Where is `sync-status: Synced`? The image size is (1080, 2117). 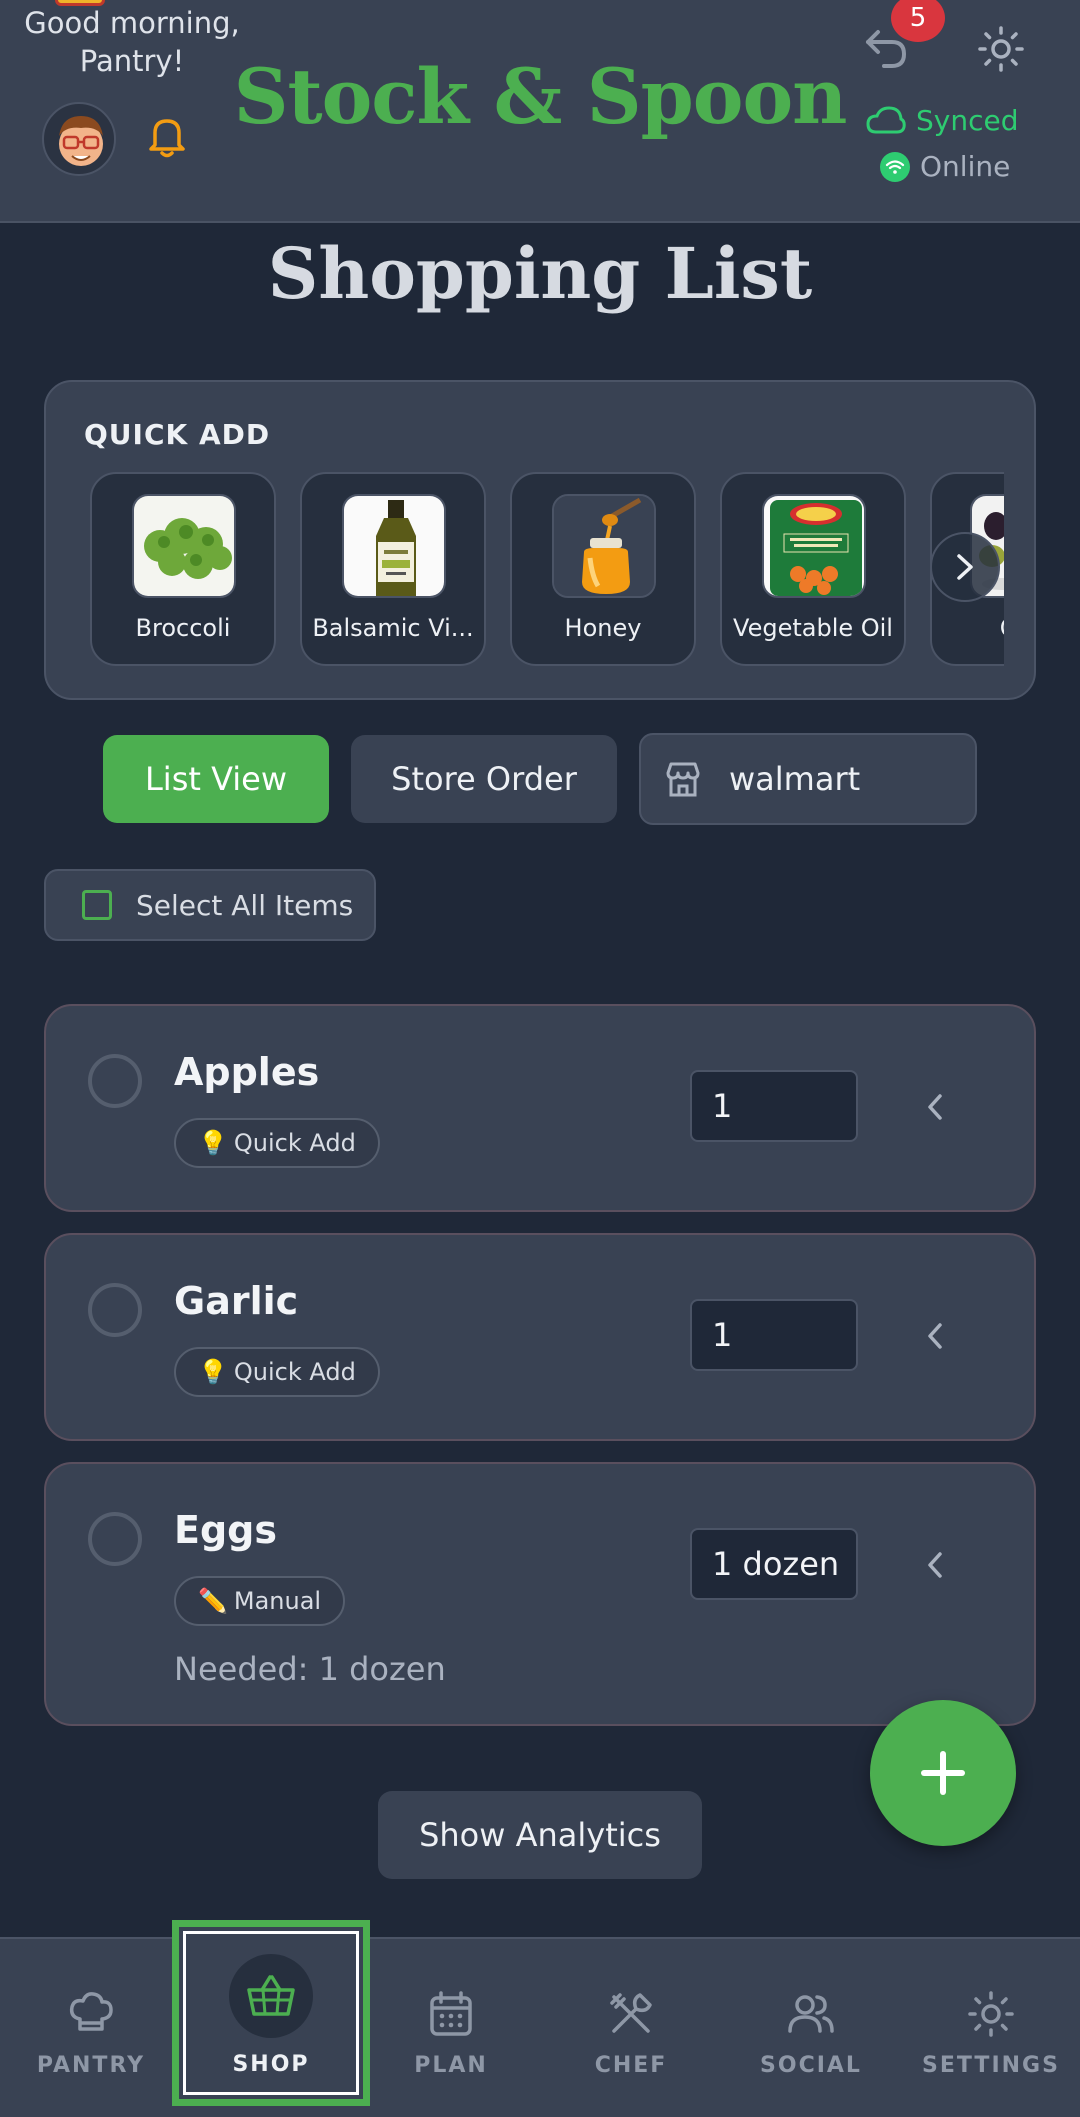
sync-status: Synced is located at coordinates (942, 120).